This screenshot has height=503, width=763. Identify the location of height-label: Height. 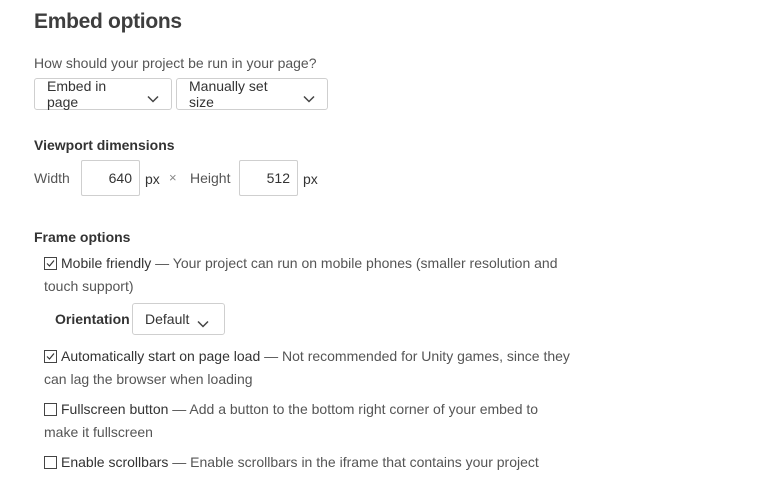
(210, 178).